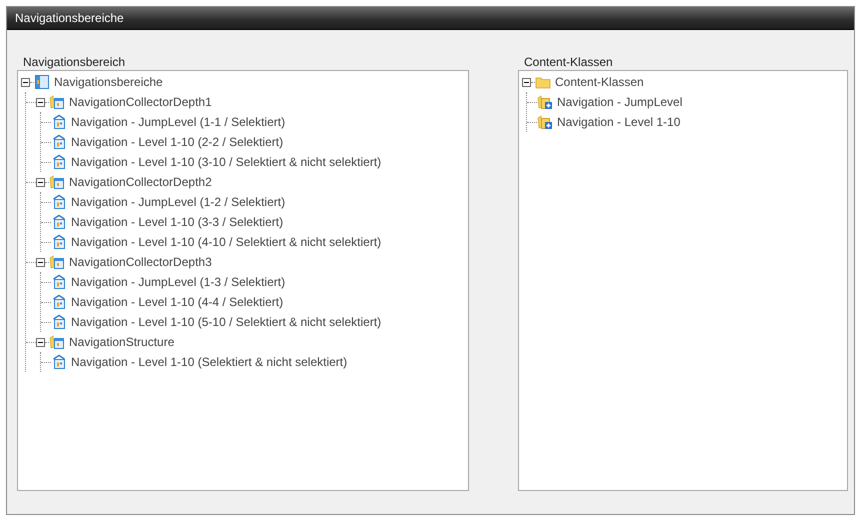 The width and height of the screenshot is (861, 522). Describe the element at coordinates (74, 62) in the screenshot. I see `panel-label: Navigationsbereich` at that location.